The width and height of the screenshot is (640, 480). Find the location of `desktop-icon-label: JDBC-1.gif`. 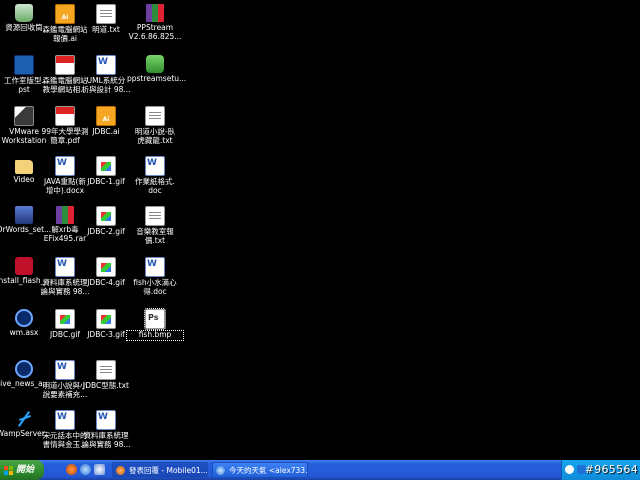

desktop-icon-label: JDBC-1.gif is located at coordinates (106, 181).